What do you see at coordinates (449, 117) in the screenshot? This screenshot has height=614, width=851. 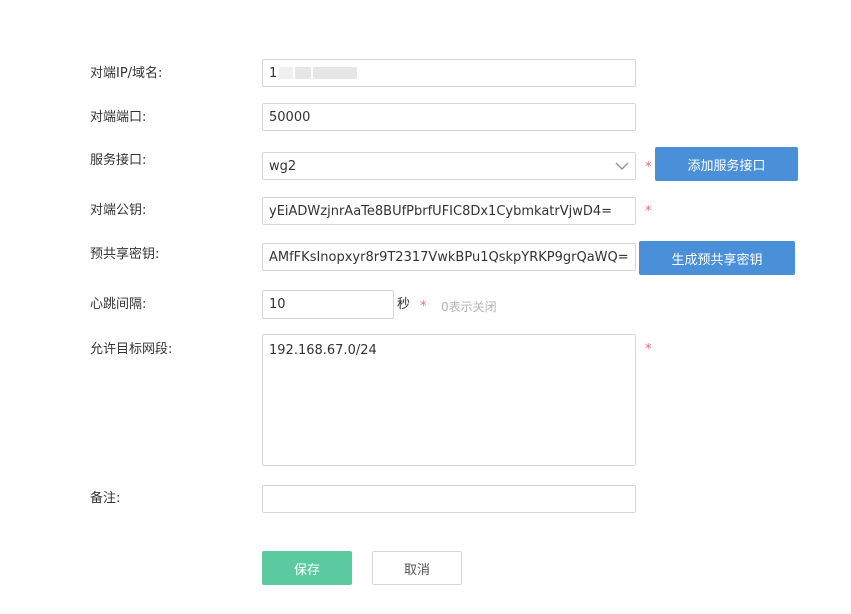 I see `peer-port-input: 50000` at bounding box center [449, 117].